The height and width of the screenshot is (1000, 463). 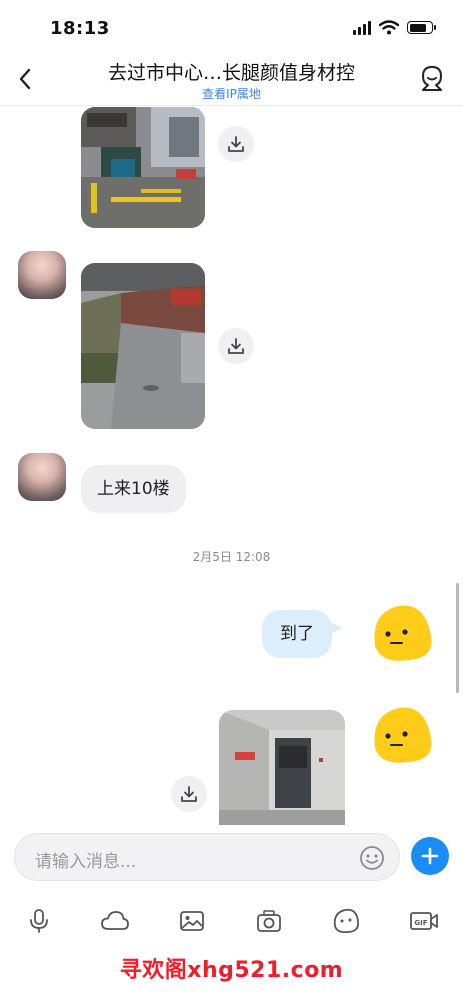 I want to click on camera-button, so click(x=269, y=921).